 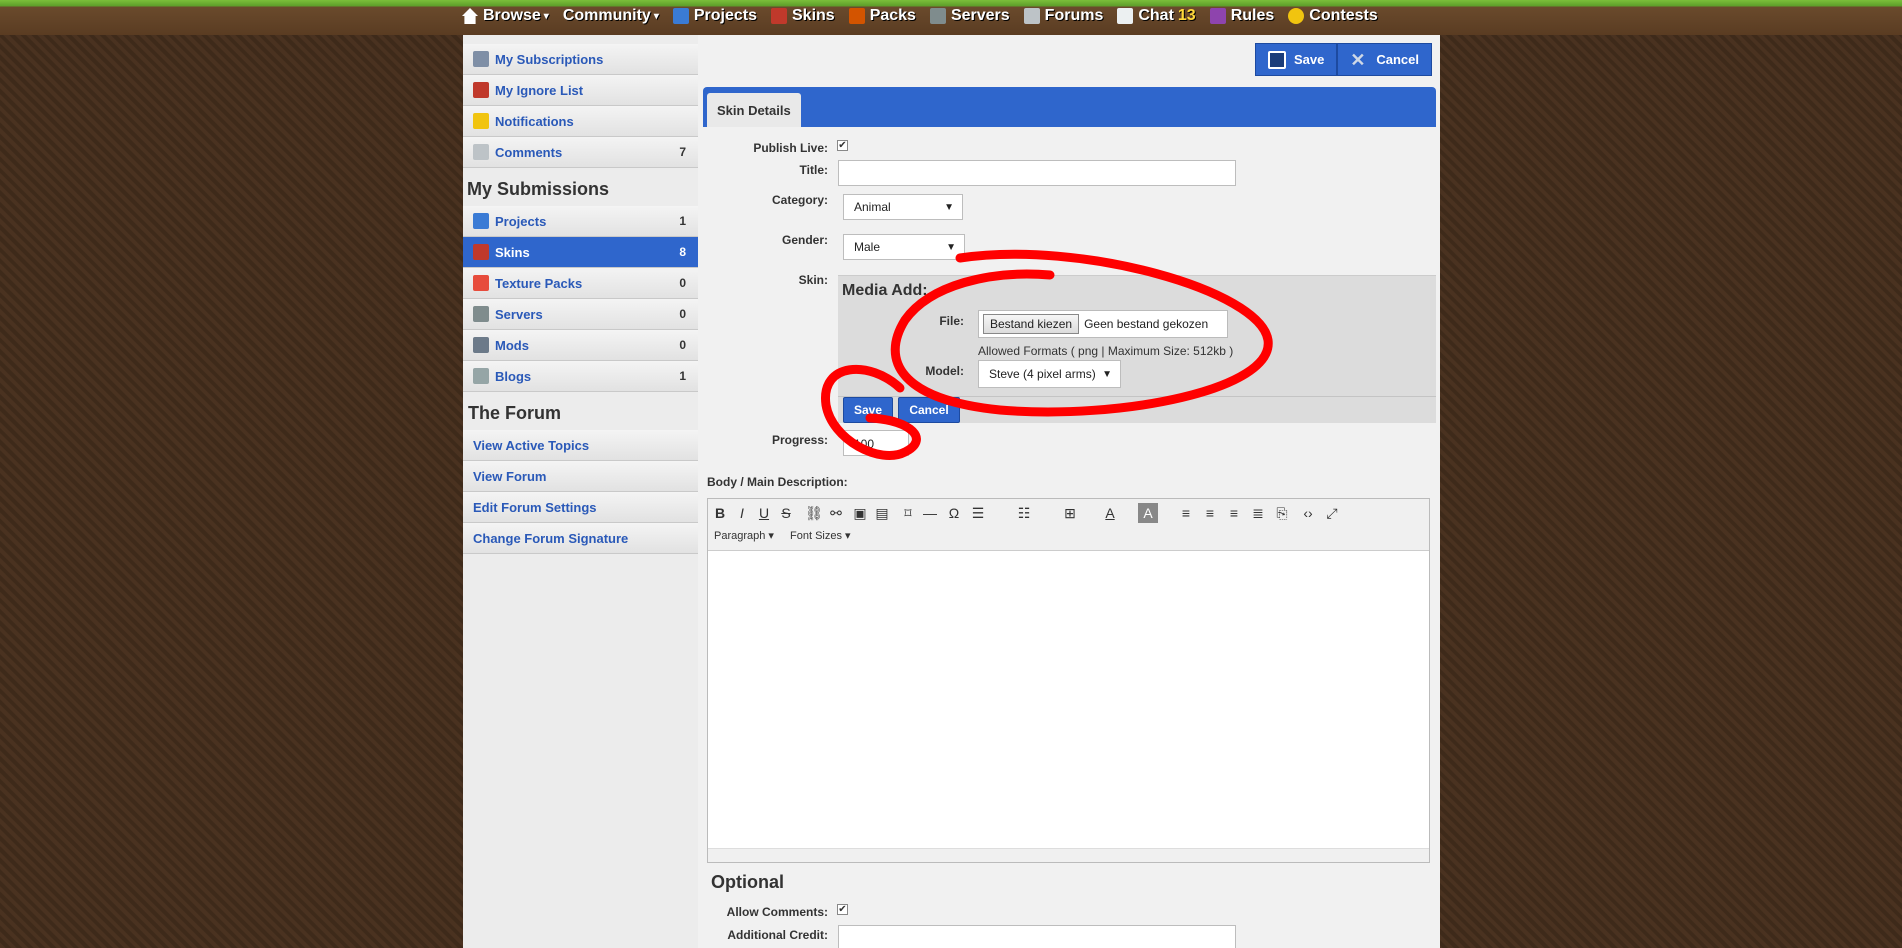 I want to click on progress-input: 100, so click(x=876, y=443).